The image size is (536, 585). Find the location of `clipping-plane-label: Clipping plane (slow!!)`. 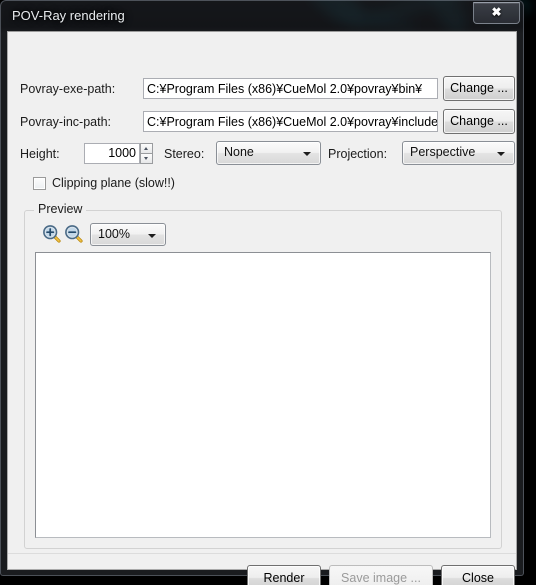

clipping-plane-label: Clipping plane (slow!!) is located at coordinates (113, 183).